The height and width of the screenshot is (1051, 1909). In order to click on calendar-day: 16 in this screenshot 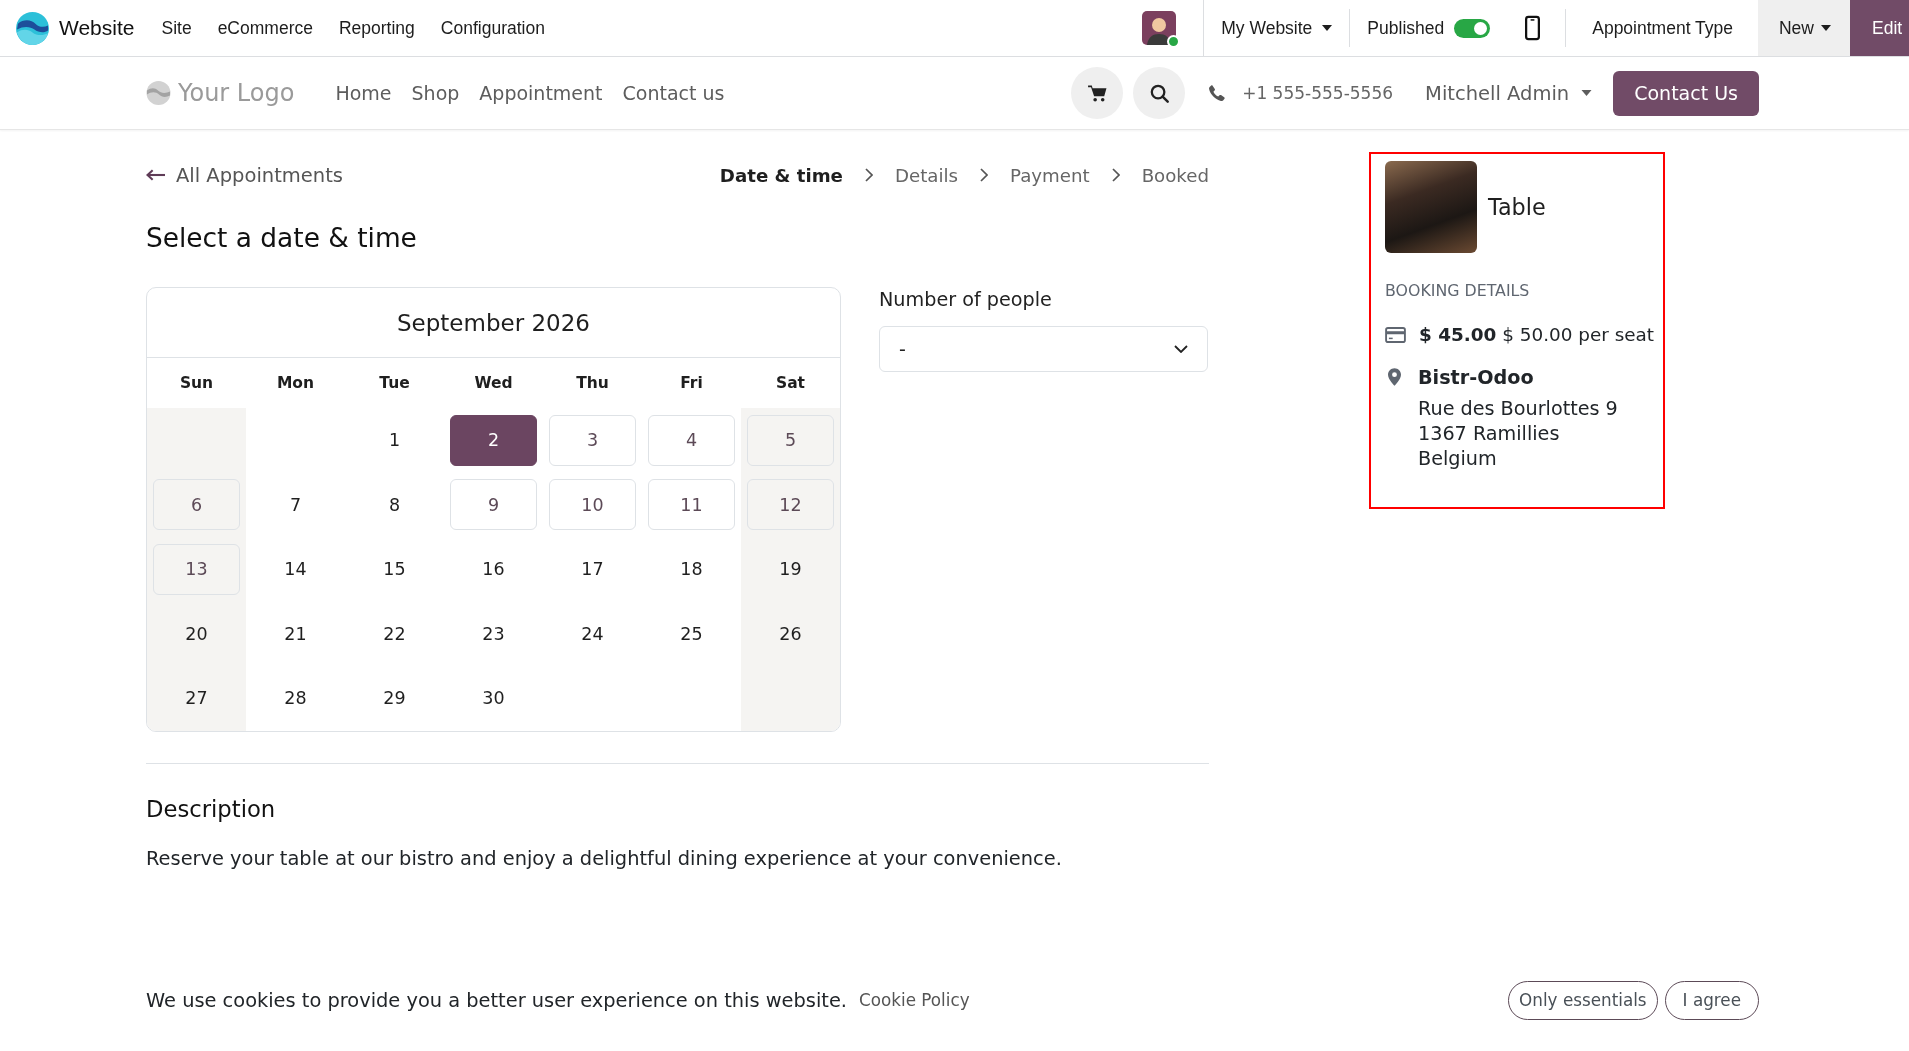, I will do `click(493, 569)`.